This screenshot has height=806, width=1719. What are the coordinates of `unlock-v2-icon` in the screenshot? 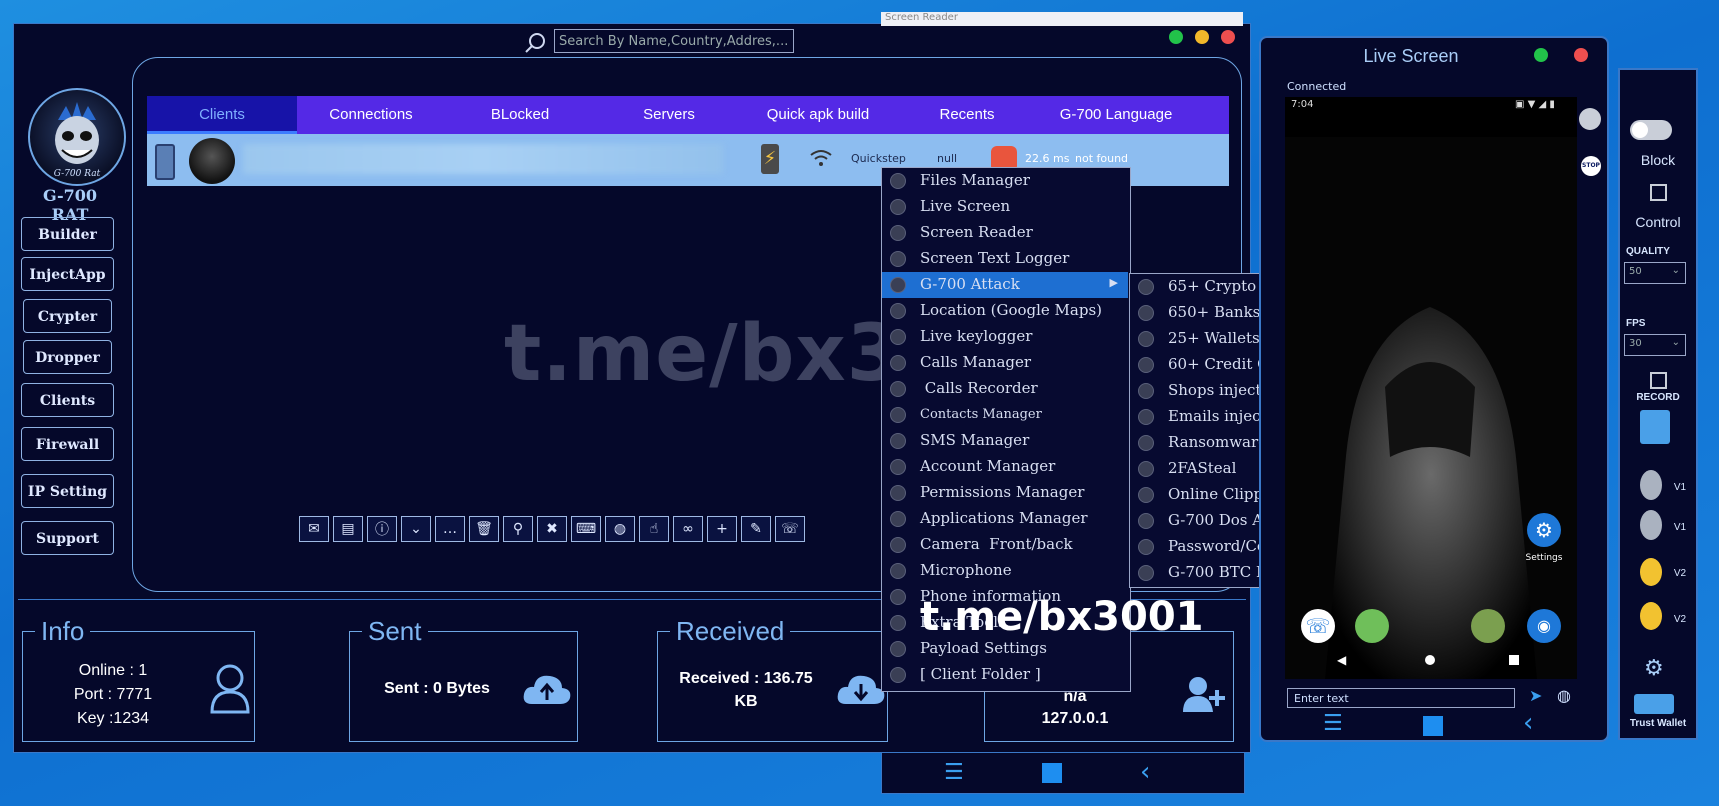 It's located at (1651, 616).